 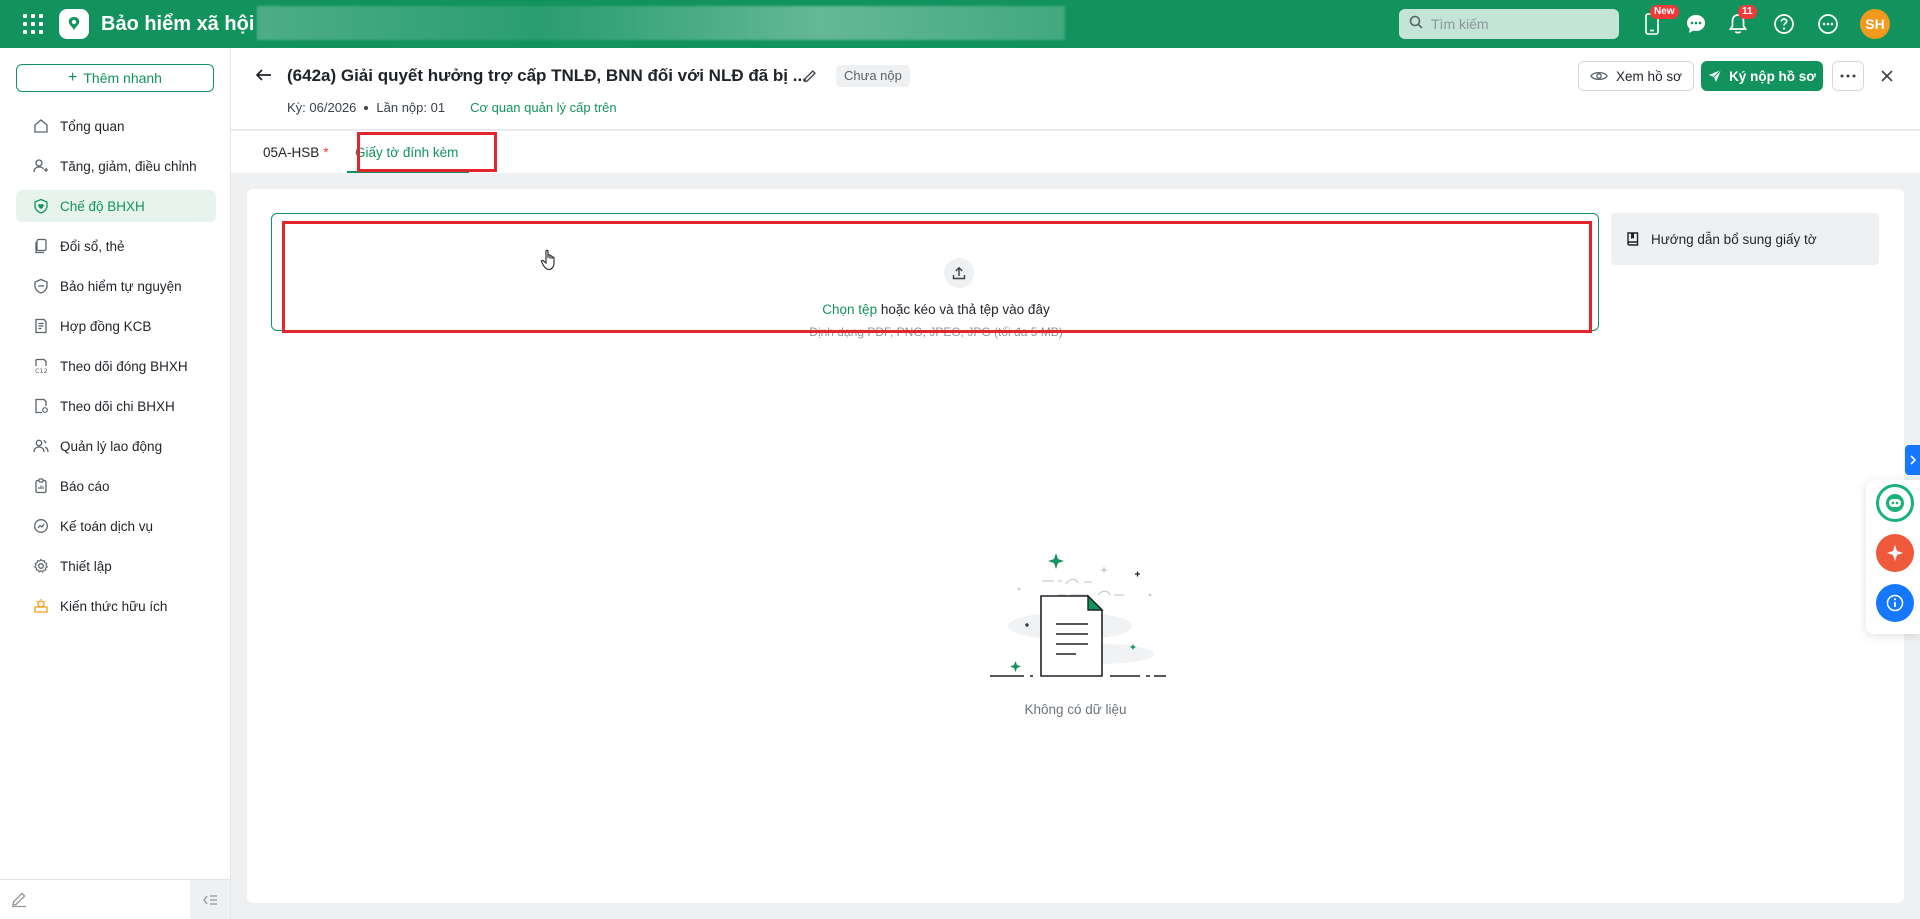 I want to click on sidebar-item-label: Tăng, giảm, điều chỉnh, so click(x=128, y=166).